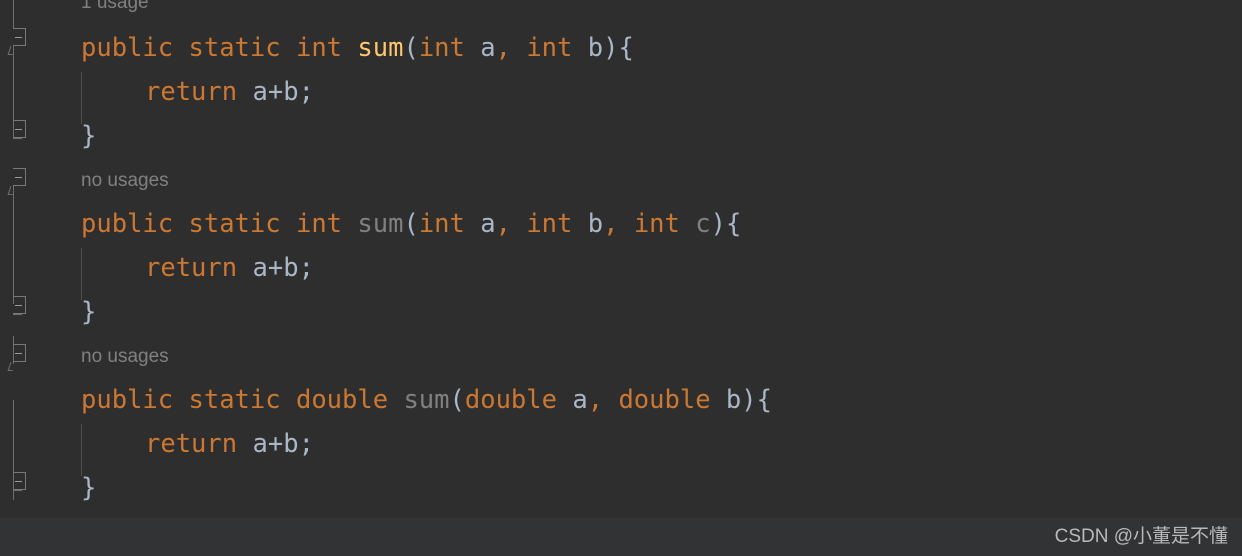  Describe the element at coordinates (127, 48) in the screenshot. I see `keyword-public-1: public` at that location.